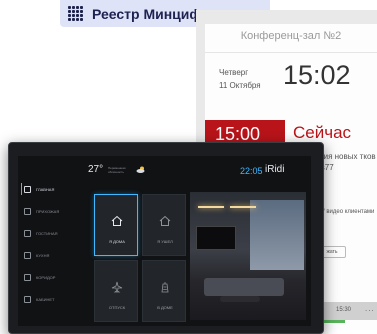 This screenshot has width=377, height=334. I want to click on scene-tile-label: Я УШЕЛ, so click(165, 241).